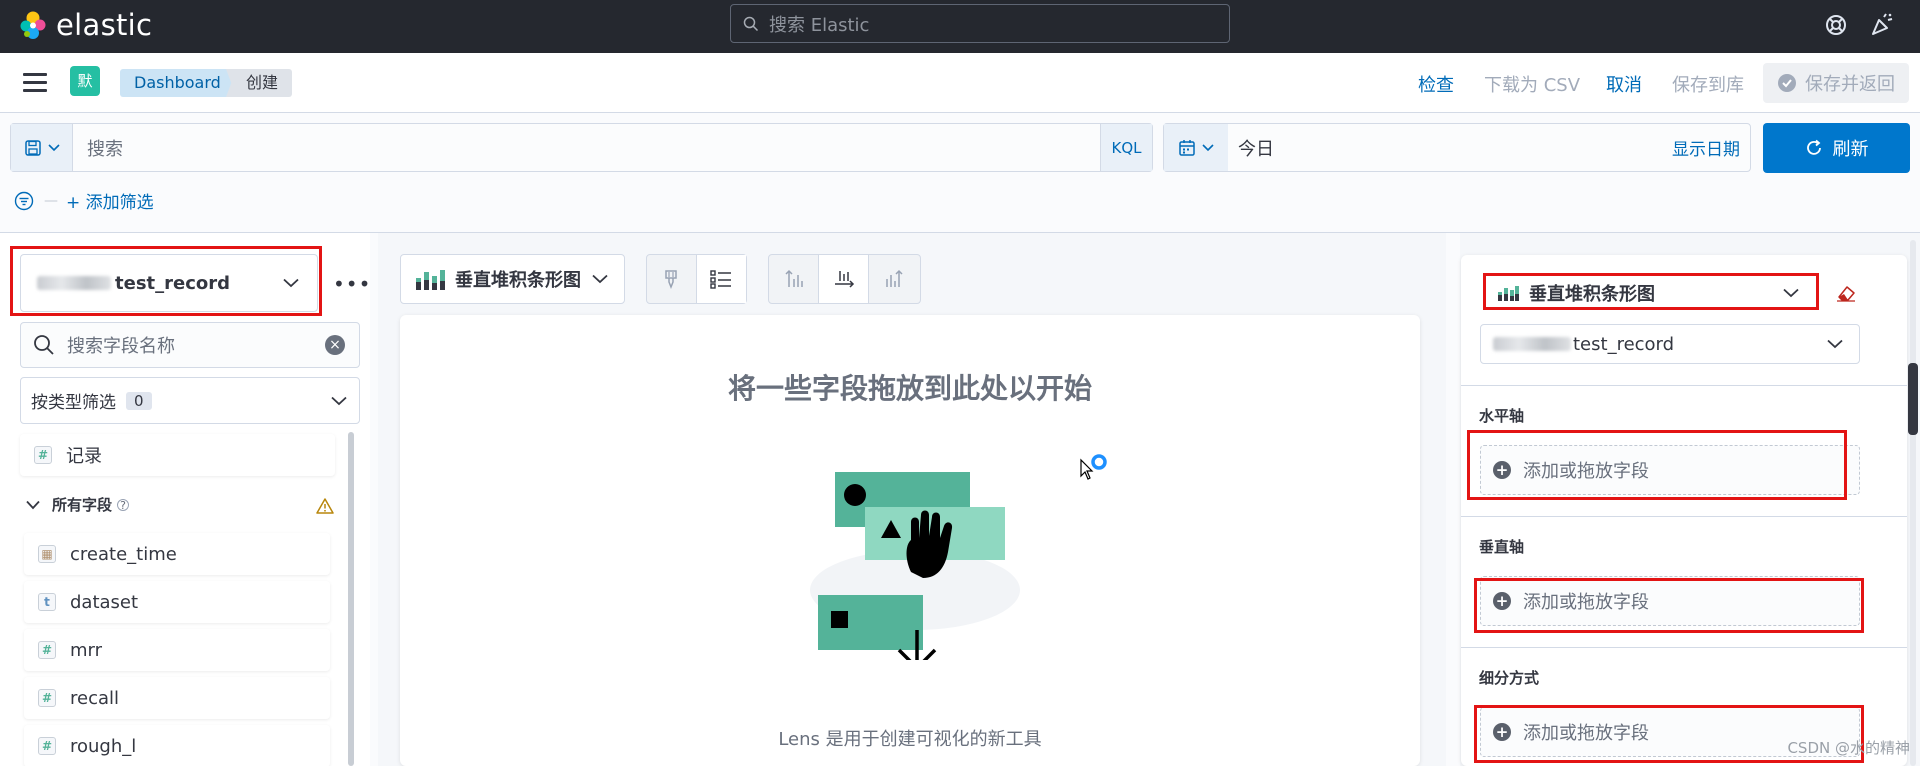 The image size is (1920, 766). What do you see at coordinates (1532, 344) in the screenshot?
I see `redacted-prefix` at bounding box center [1532, 344].